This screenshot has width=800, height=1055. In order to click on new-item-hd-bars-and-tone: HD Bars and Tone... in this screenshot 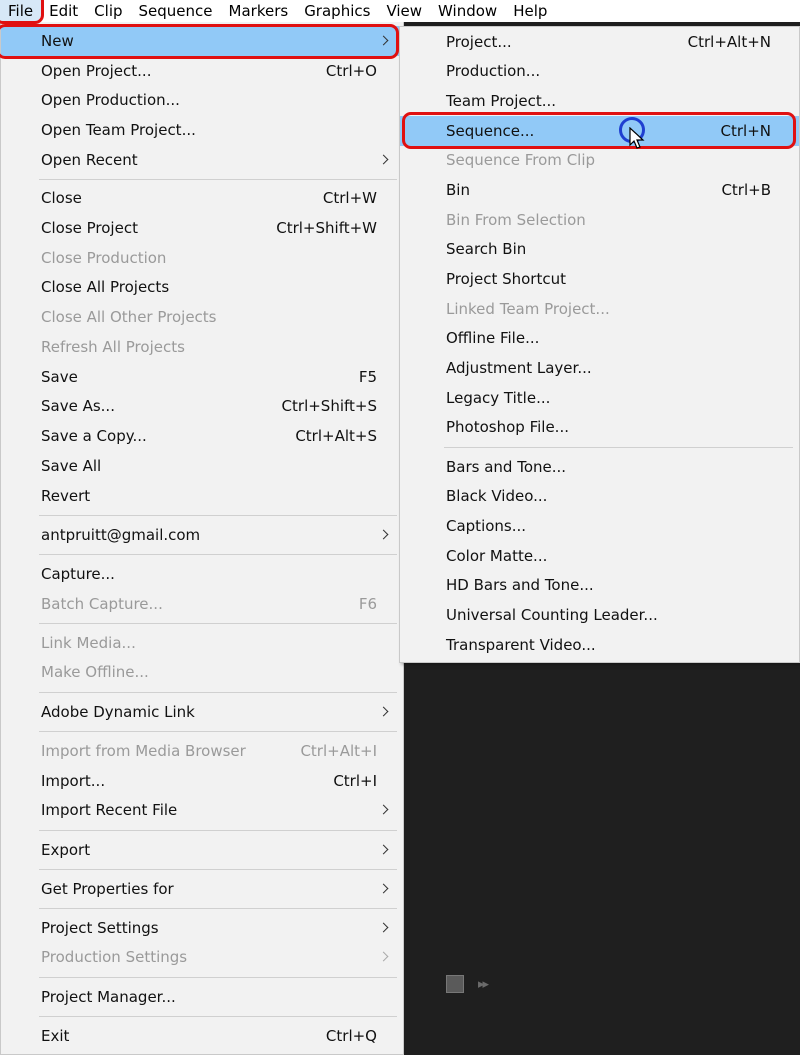, I will do `click(599, 585)`.